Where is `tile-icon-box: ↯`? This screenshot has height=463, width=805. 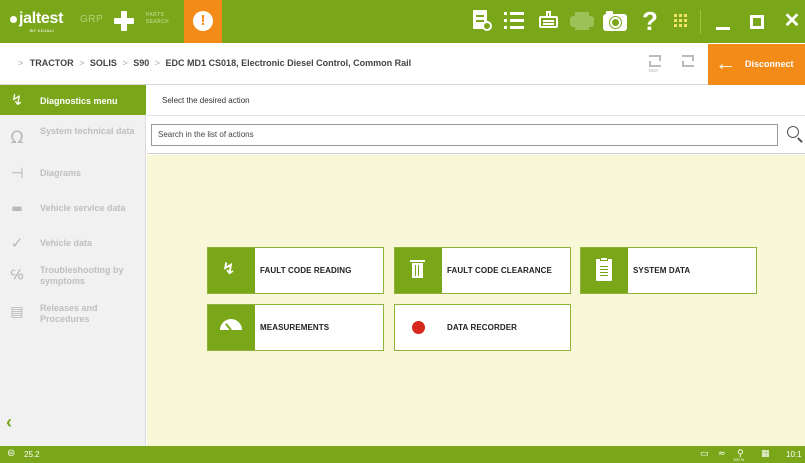 tile-icon-box: ↯ is located at coordinates (231, 270).